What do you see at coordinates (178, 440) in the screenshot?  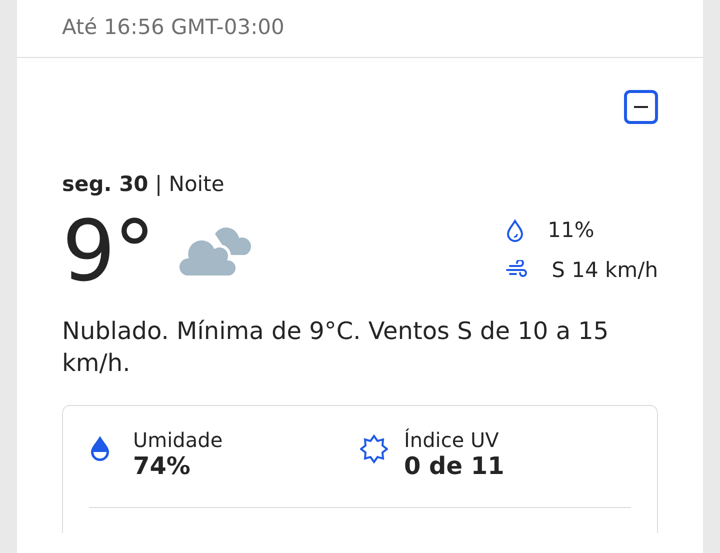 I see `detail-label: Umidade` at bounding box center [178, 440].